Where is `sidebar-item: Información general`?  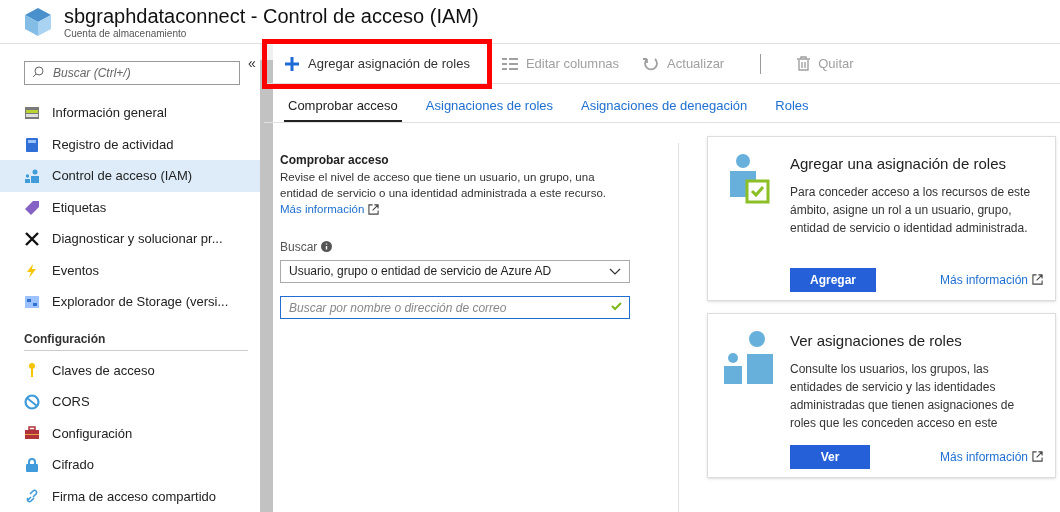
sidebar-item: Información general is located at coordinates (130, 113).